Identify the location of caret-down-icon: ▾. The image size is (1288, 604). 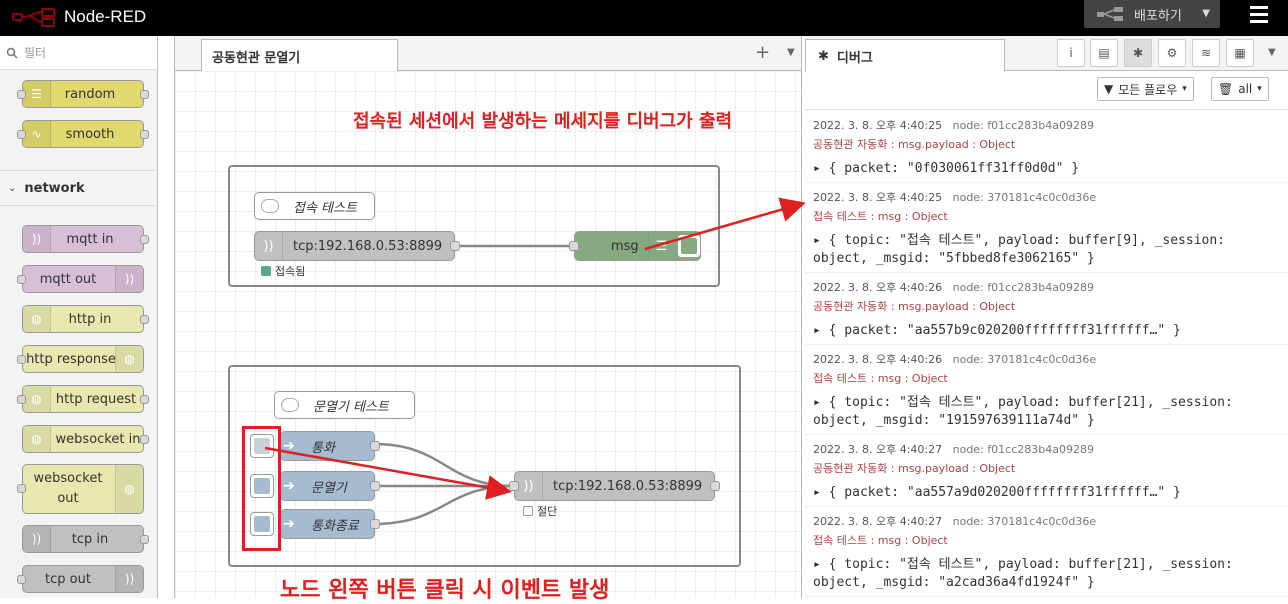
(1259, 89).